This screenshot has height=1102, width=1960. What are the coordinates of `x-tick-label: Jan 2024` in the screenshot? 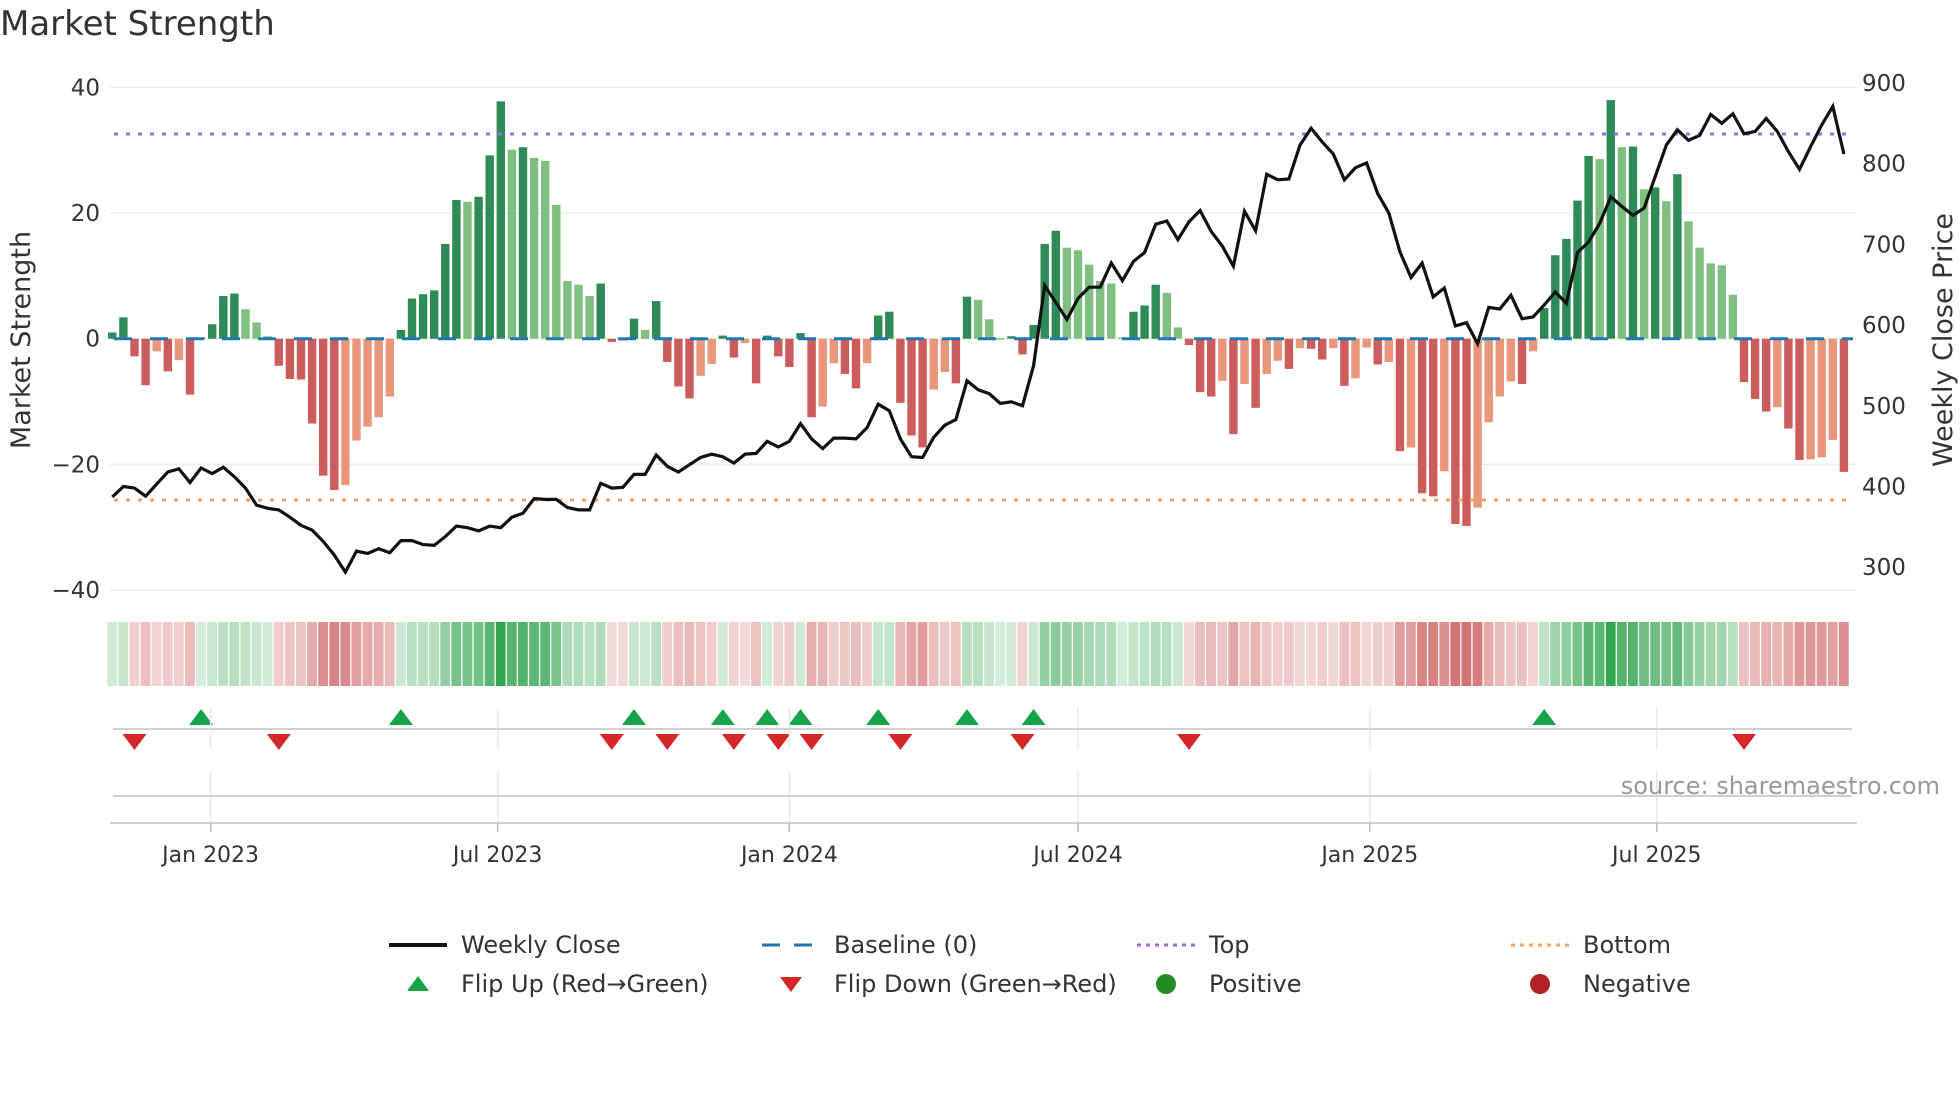 It's located at (788, 855).